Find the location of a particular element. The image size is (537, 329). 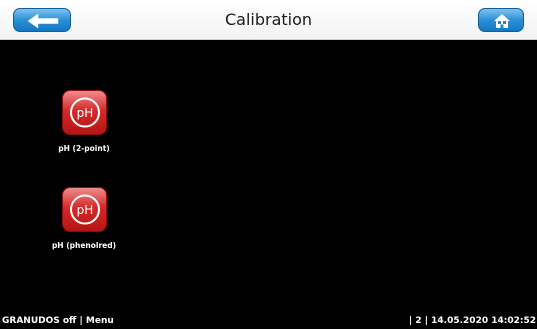

title-bar: Calibration is located at coordinates (268, 20).